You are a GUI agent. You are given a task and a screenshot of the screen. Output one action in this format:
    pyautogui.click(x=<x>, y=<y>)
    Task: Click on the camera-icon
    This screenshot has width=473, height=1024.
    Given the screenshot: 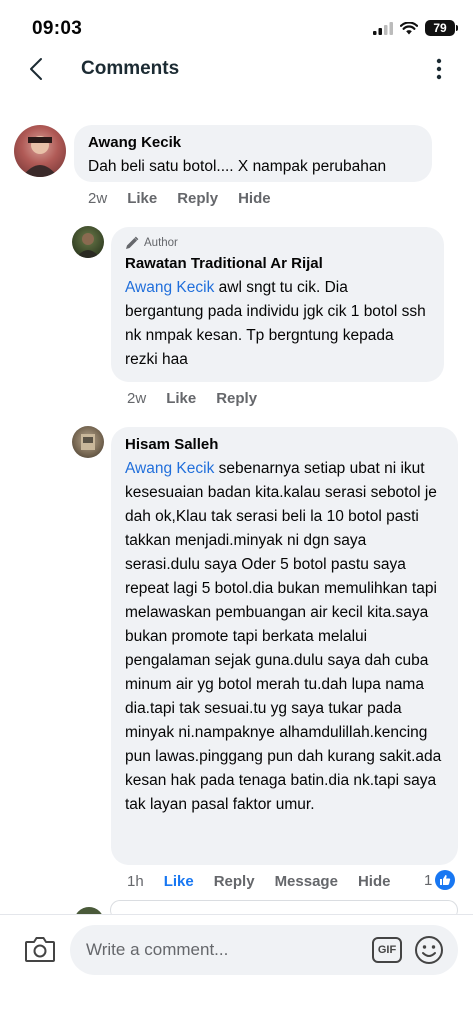 What is the action you would take?
    pyautogui.click(x=40, y=949)
    